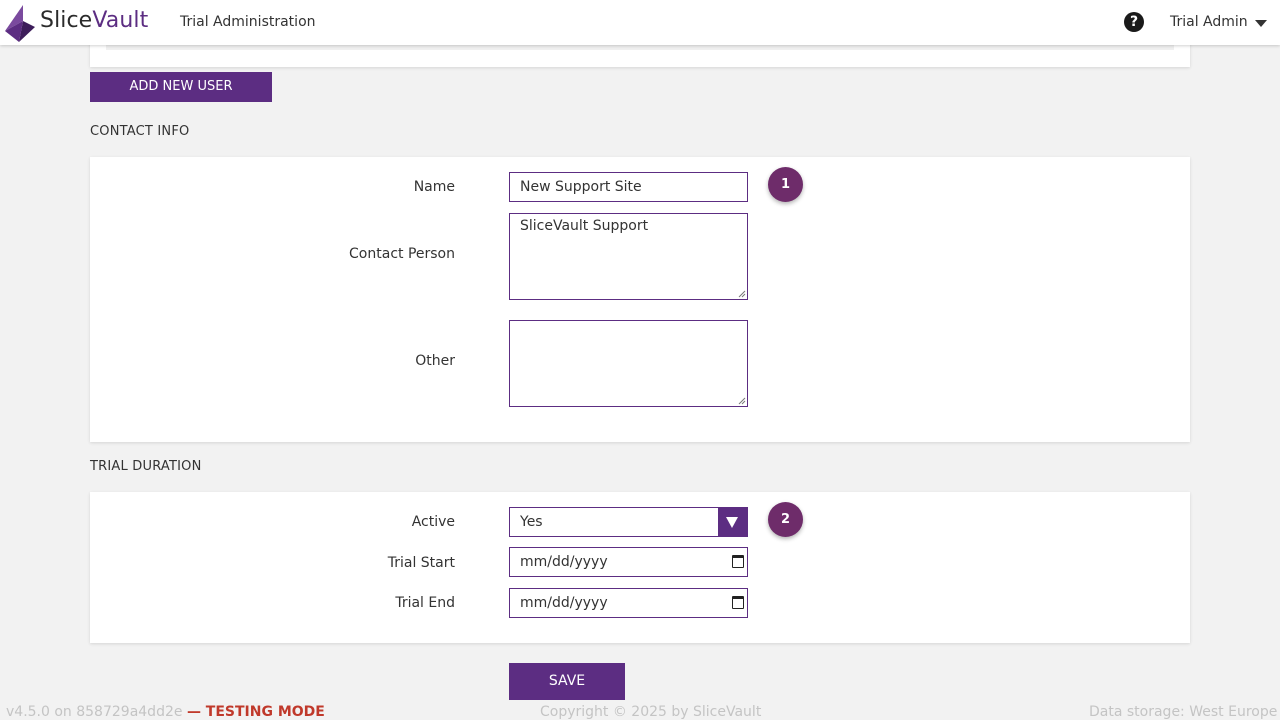  Describe the element at coordinates (567, 681) in the screenshot. I see `save-button: SAVE` at that location.